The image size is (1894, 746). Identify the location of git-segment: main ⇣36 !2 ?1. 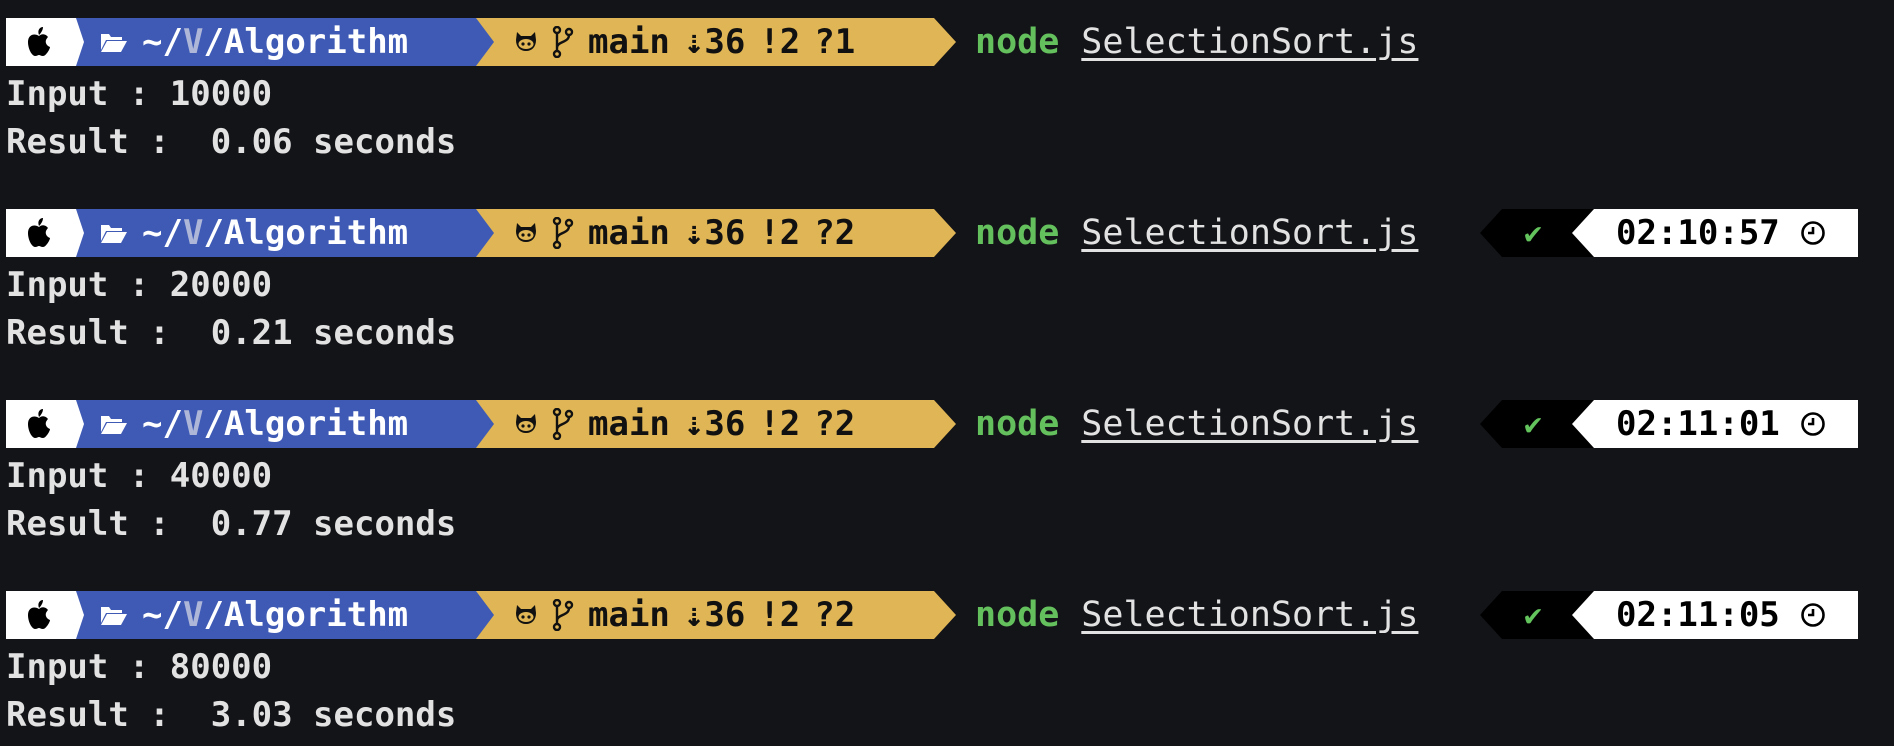
(709, 42).